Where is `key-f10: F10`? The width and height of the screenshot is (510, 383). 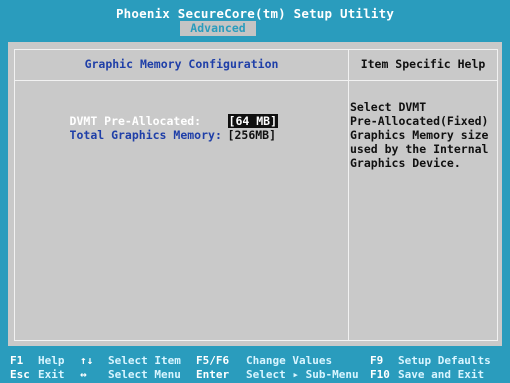
key-f10: F10 is located at coordinates (380, 374).